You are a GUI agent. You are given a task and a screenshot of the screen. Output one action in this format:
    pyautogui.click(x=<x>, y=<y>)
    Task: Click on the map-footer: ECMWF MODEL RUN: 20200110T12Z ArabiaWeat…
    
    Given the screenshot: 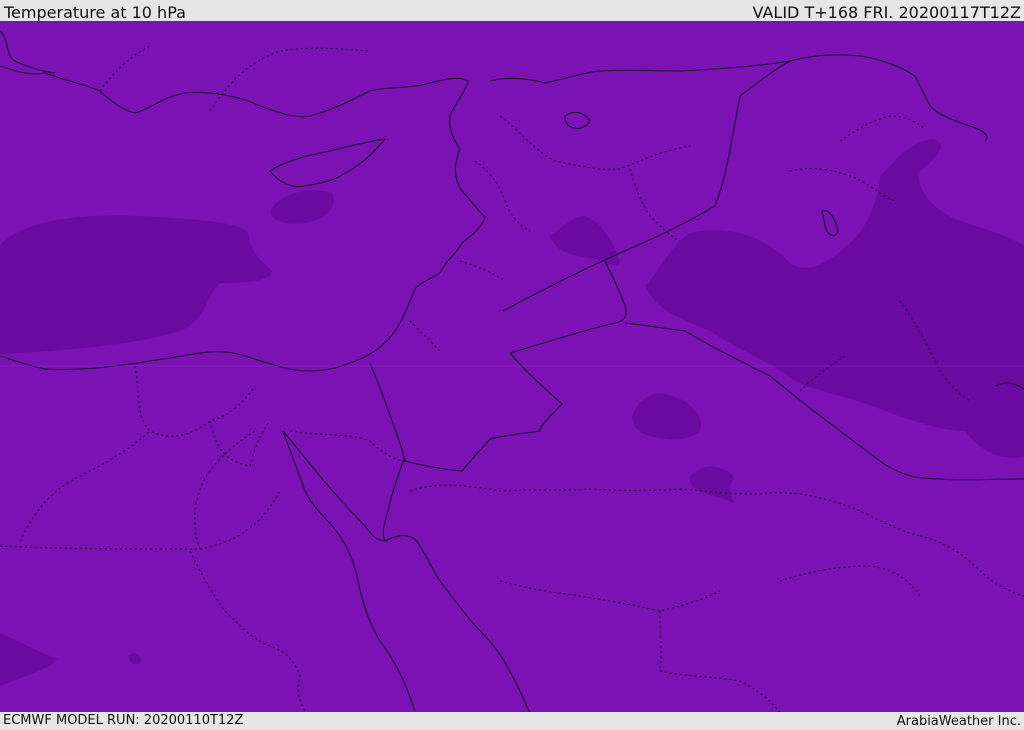 What is the action you would take?
    pyautogui.click(x=512, y=720)
    